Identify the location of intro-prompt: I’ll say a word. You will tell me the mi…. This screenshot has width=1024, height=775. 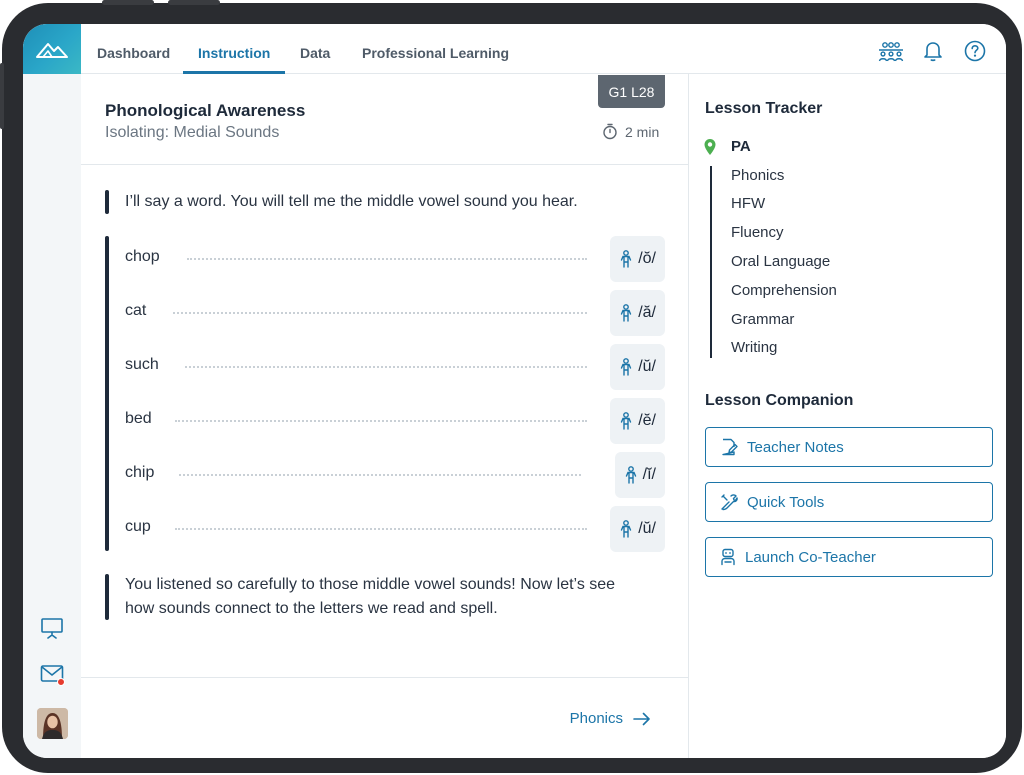
(351, 201).